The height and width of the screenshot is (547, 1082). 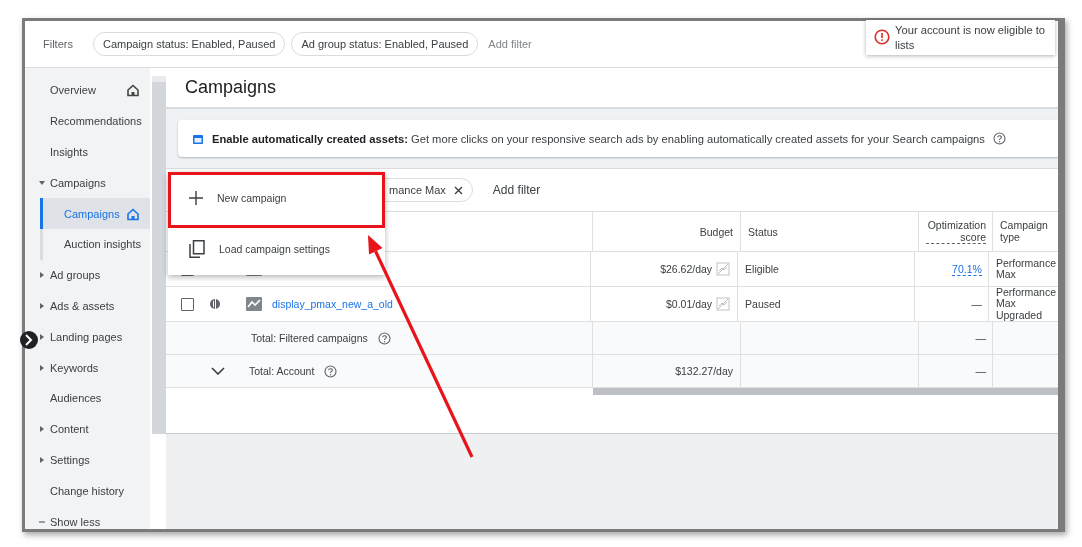 I want to click on row-checkbox, so click(x=187, y=304).